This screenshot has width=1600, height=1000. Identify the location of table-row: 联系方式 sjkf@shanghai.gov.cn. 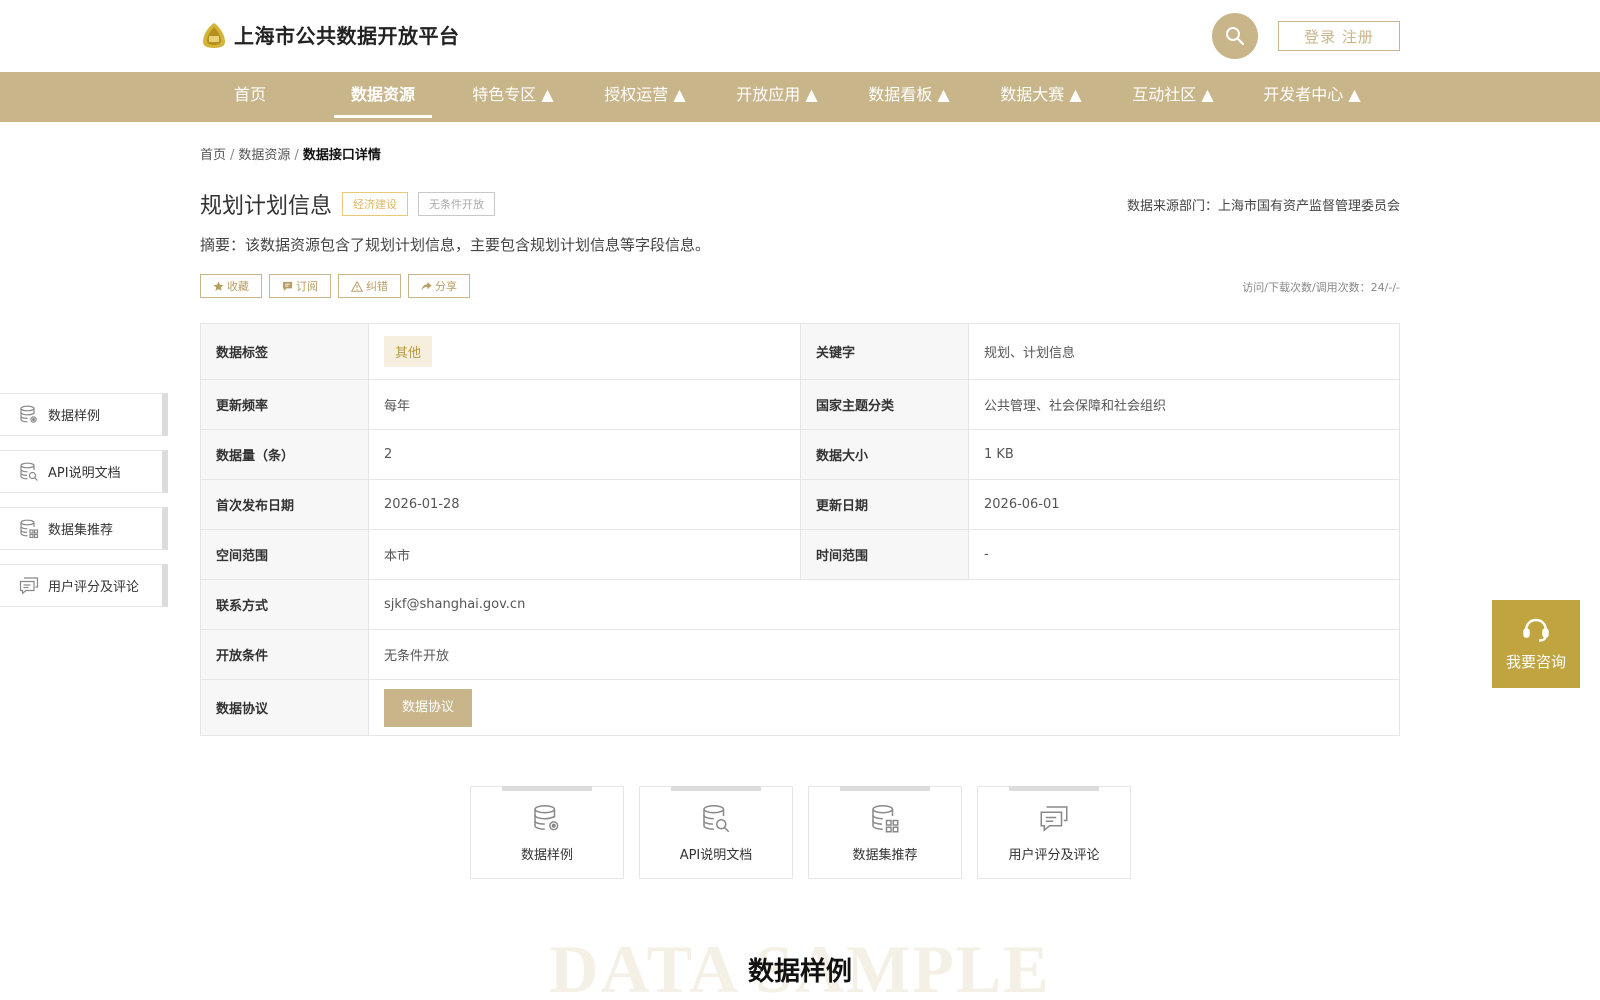
(800, 604).